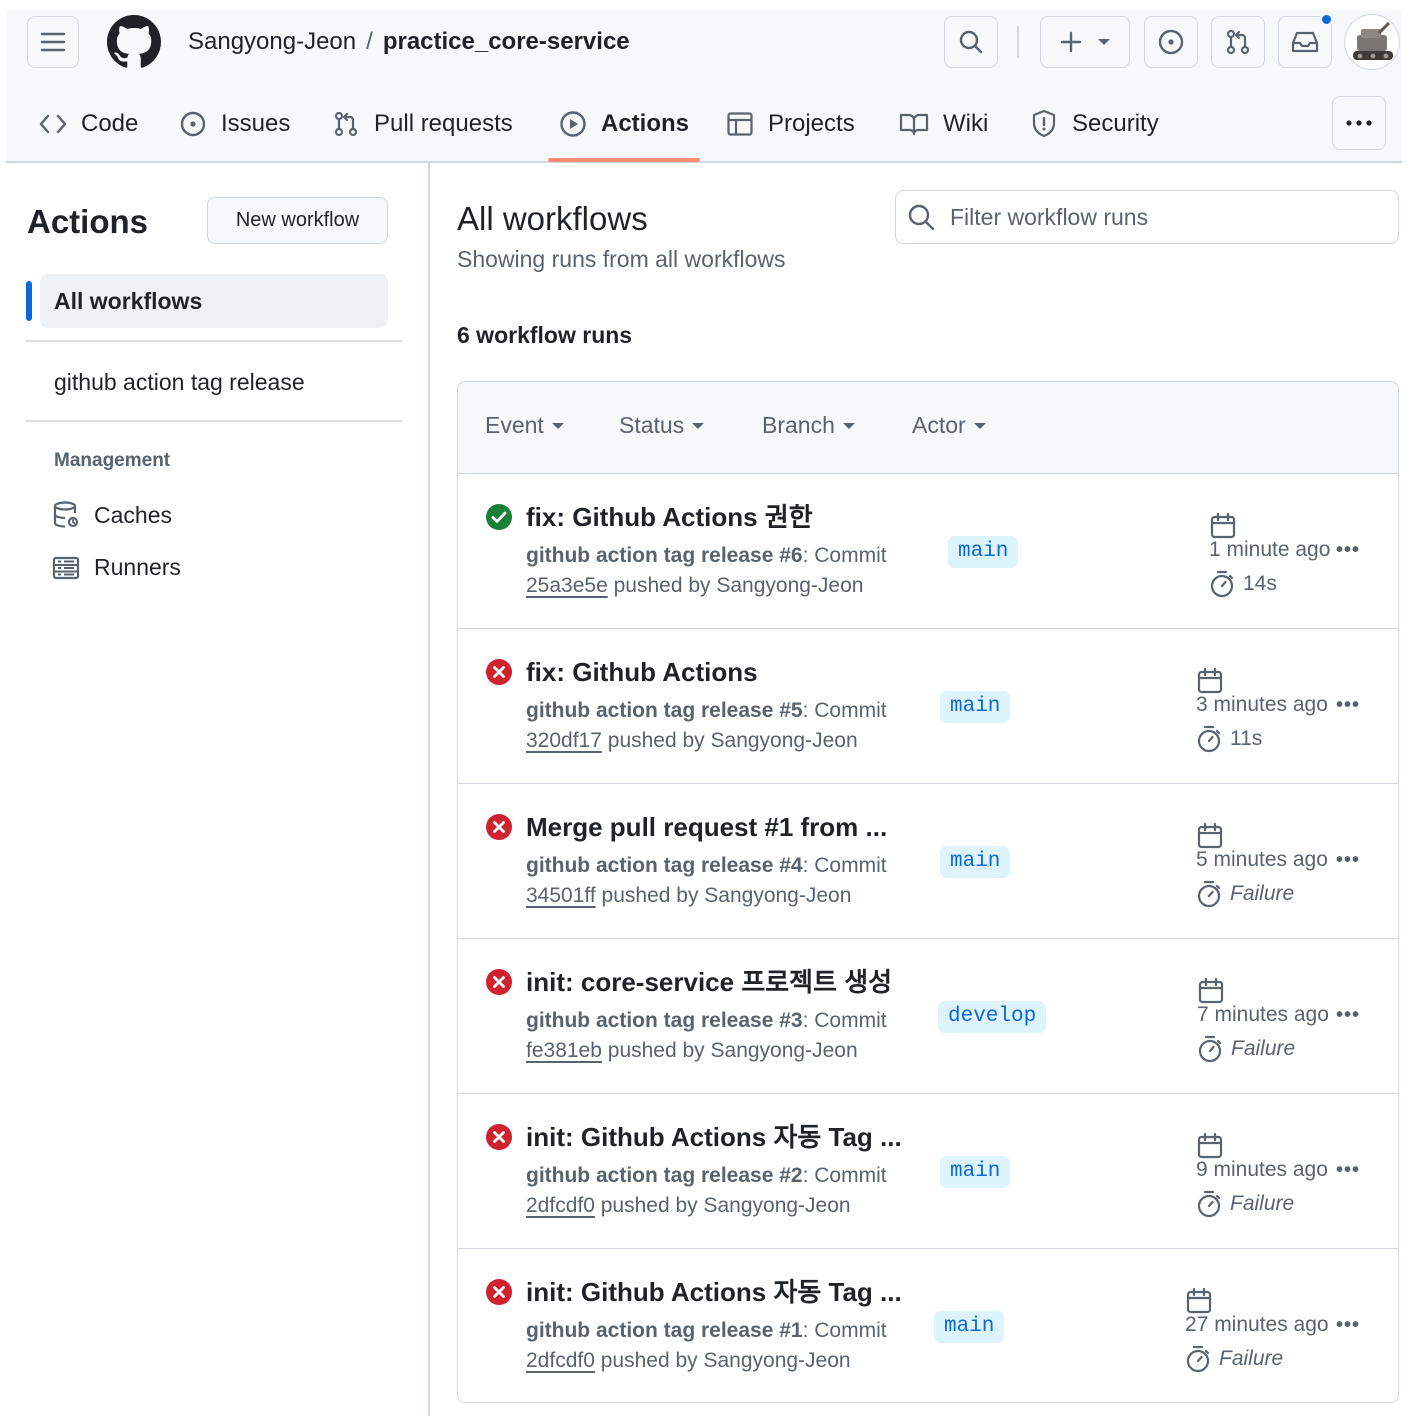 This screenshot has height=1416, width=1426. Describe the element at coordinates (692, 741) in the screenshot. I see `run-commit: 320df17 pushed by Sangyong-Jeon` at that location.